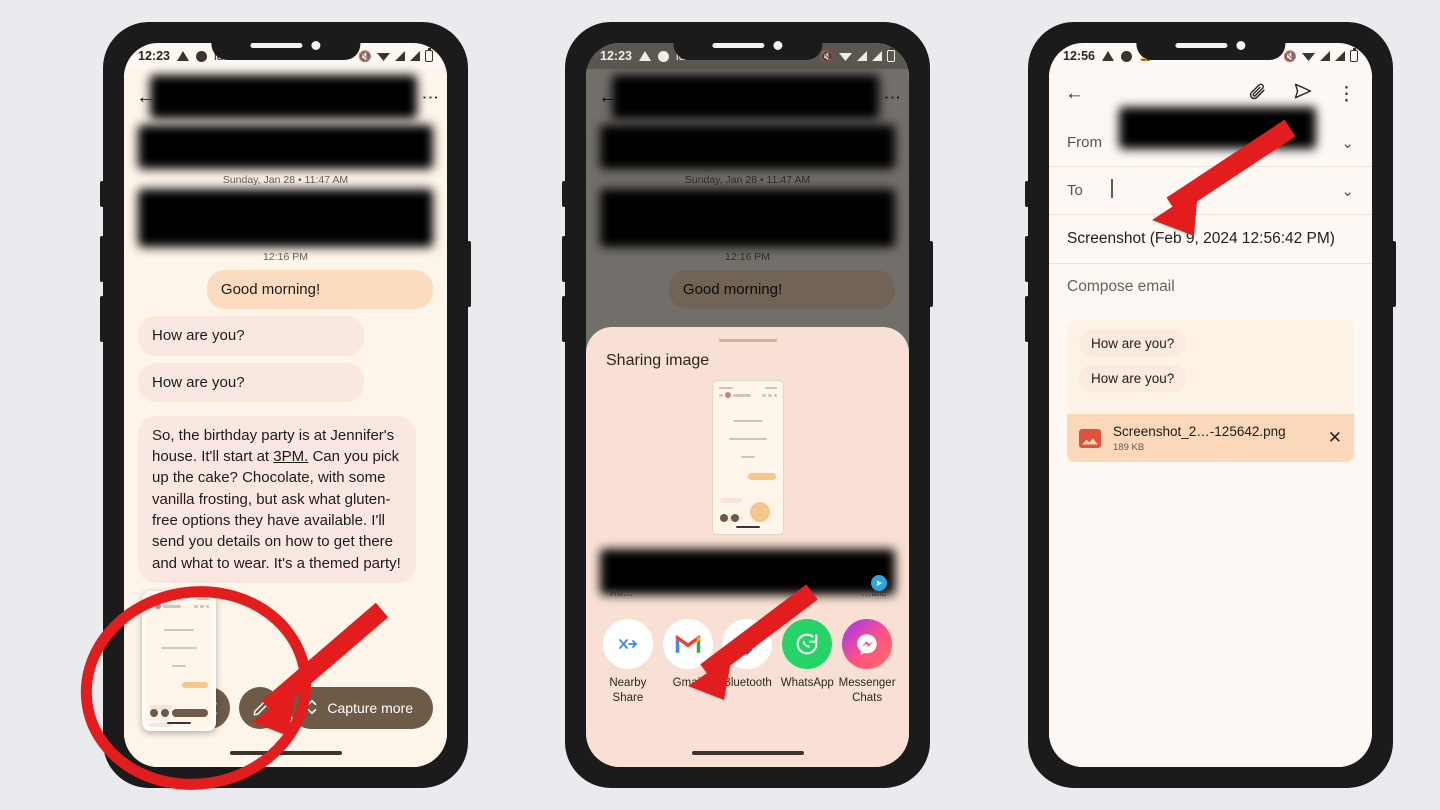 Image resolution: width=1440 pixels, height=810 pixels. Describe the element at coordinates (628, 690) in the screenshot. I see `app-label: Nearby Share` at that location.